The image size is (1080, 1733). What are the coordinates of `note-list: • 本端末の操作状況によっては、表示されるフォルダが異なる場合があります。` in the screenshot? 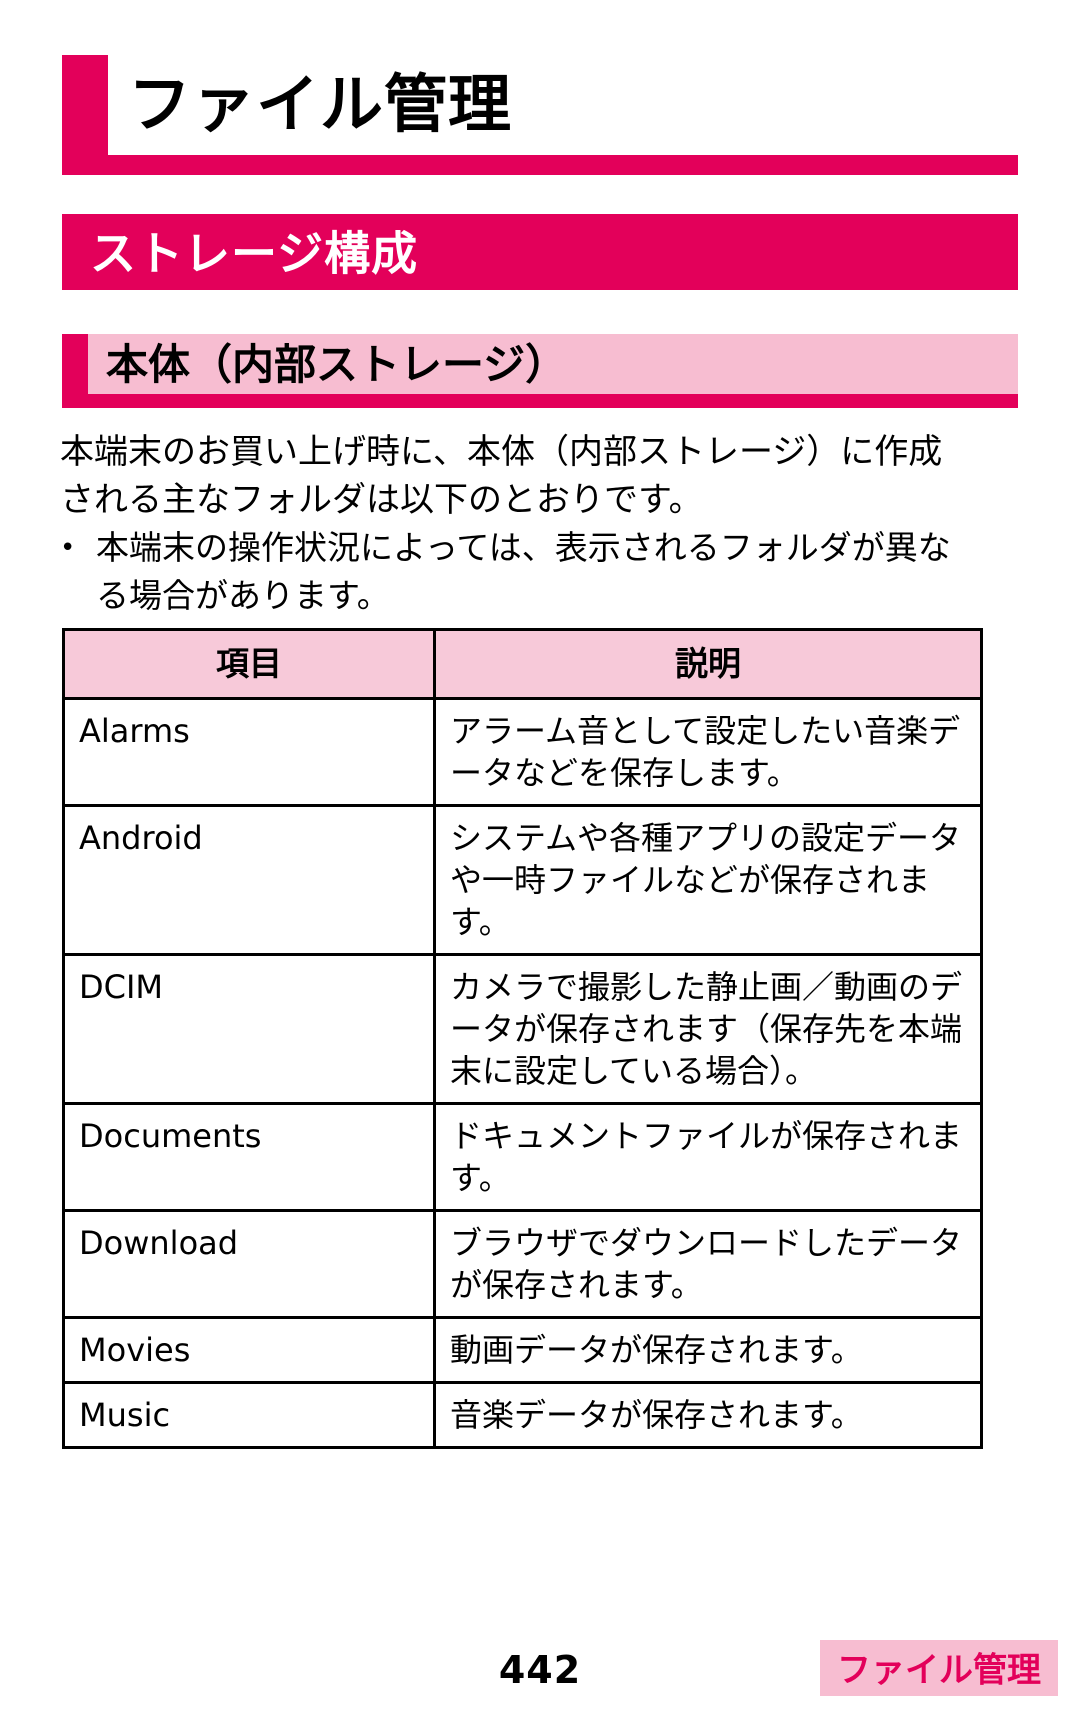 It's located at (510, 572).